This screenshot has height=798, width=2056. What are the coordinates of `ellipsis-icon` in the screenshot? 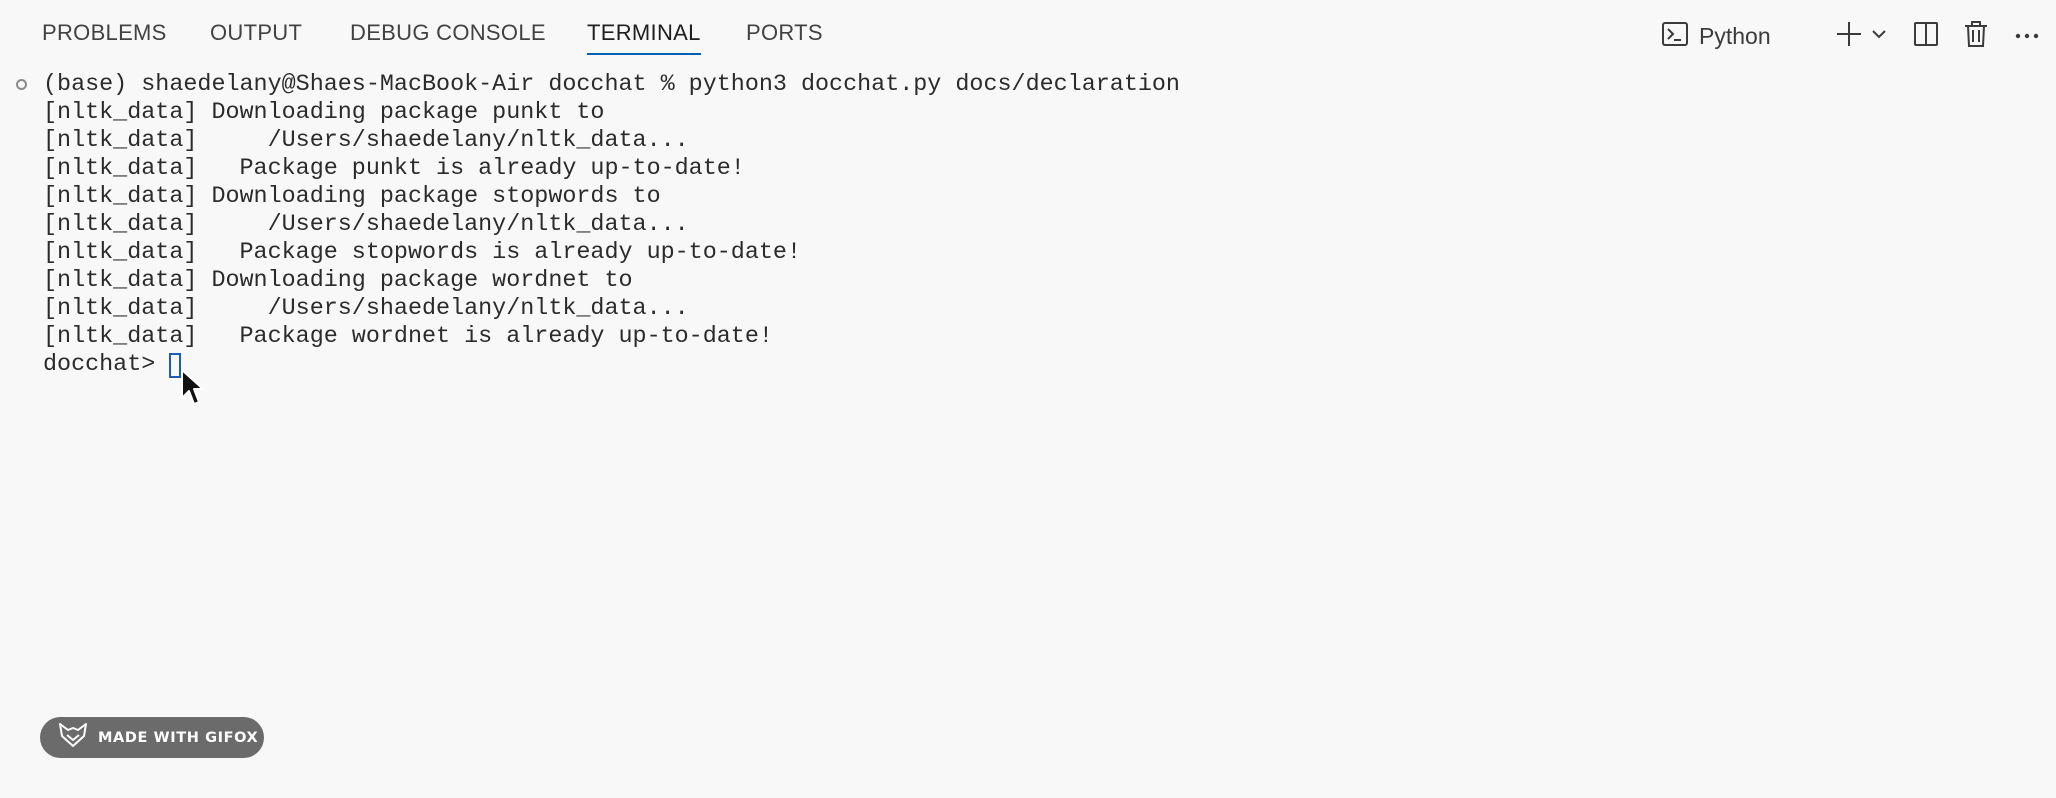 It's located at (2027, 36).